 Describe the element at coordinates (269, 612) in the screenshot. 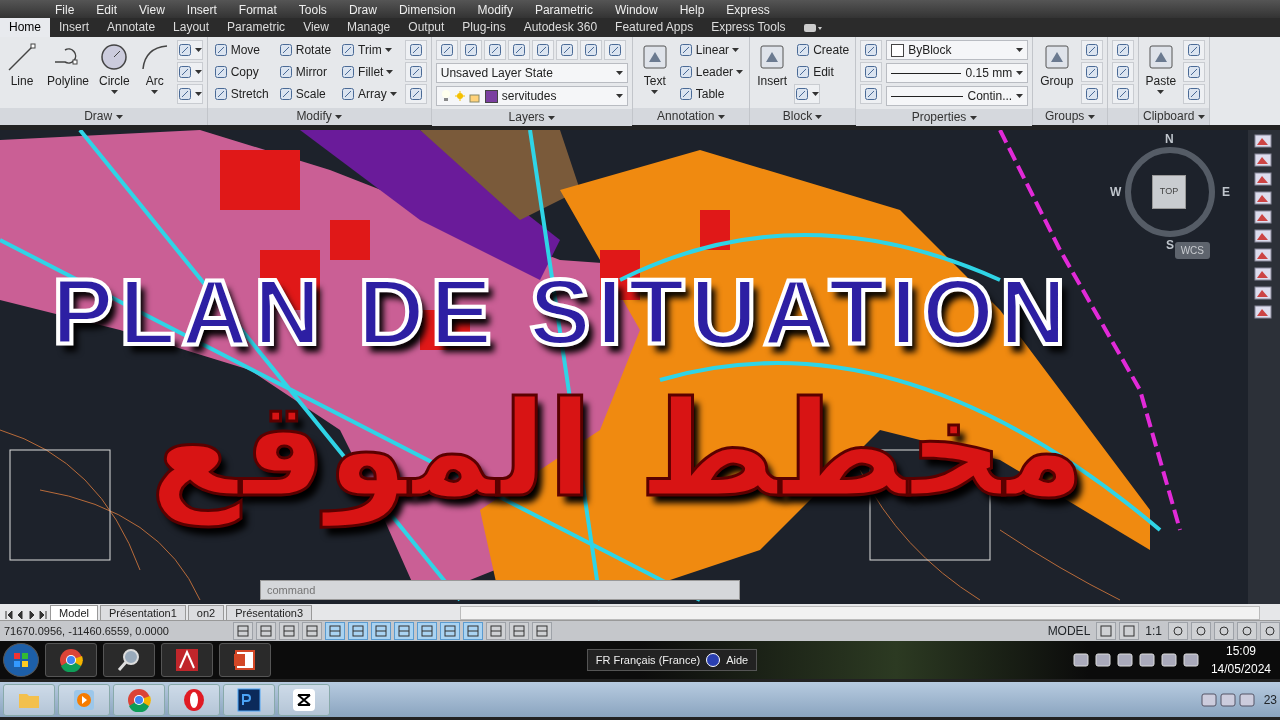

I see `drawing-tab: Présentation3` at that location.